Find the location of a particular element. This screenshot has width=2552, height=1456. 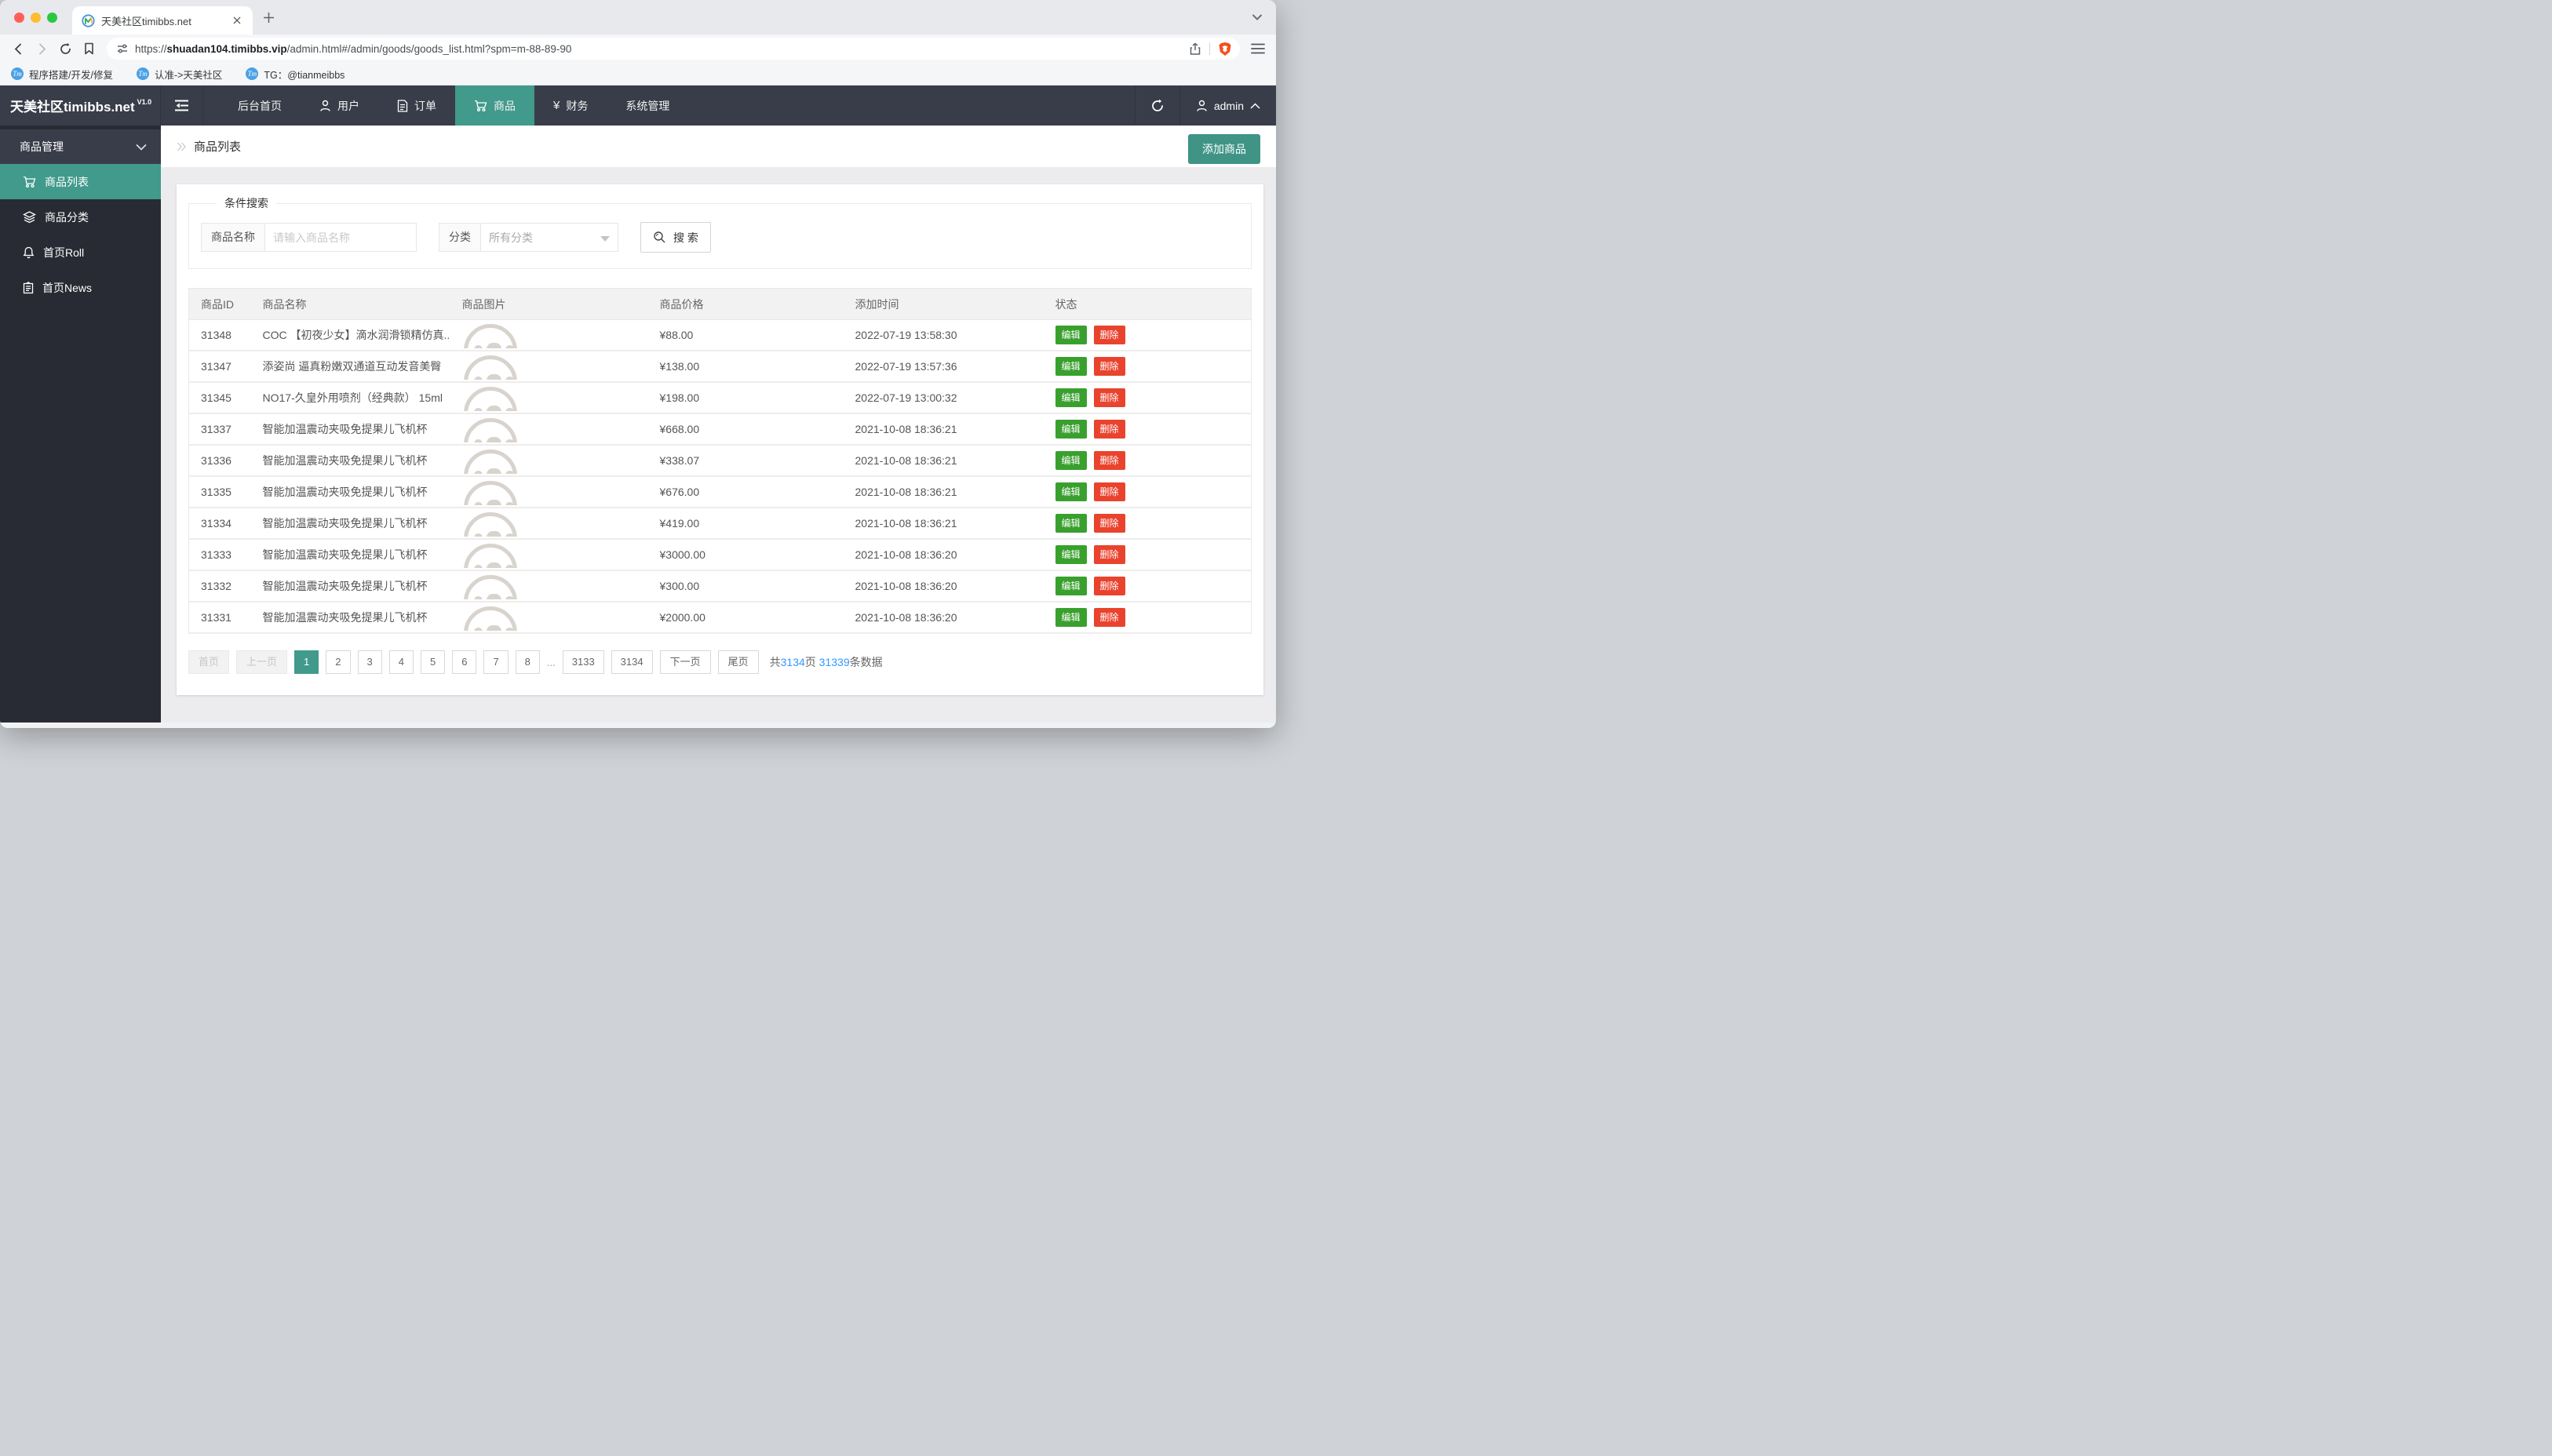

bookmark-icon is located at coordinates (88, 49).